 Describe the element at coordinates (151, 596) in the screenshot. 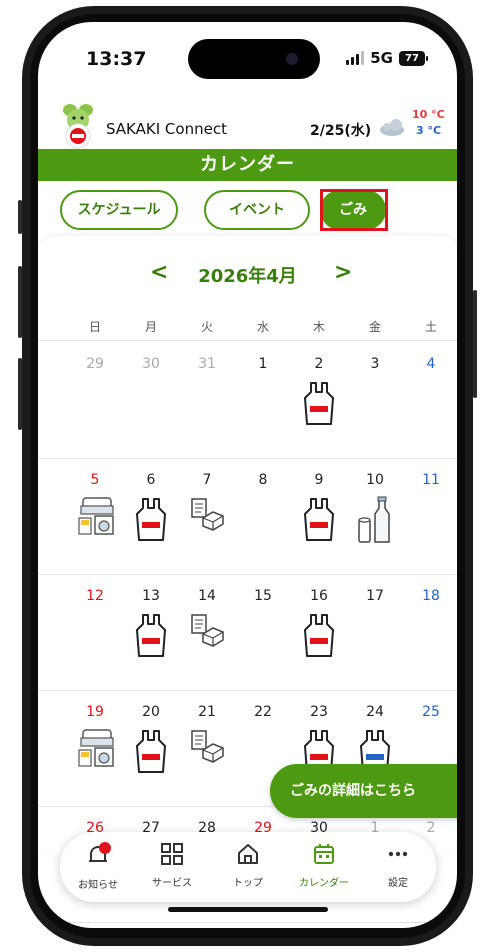

I see `calendar-day: 13` at that location.